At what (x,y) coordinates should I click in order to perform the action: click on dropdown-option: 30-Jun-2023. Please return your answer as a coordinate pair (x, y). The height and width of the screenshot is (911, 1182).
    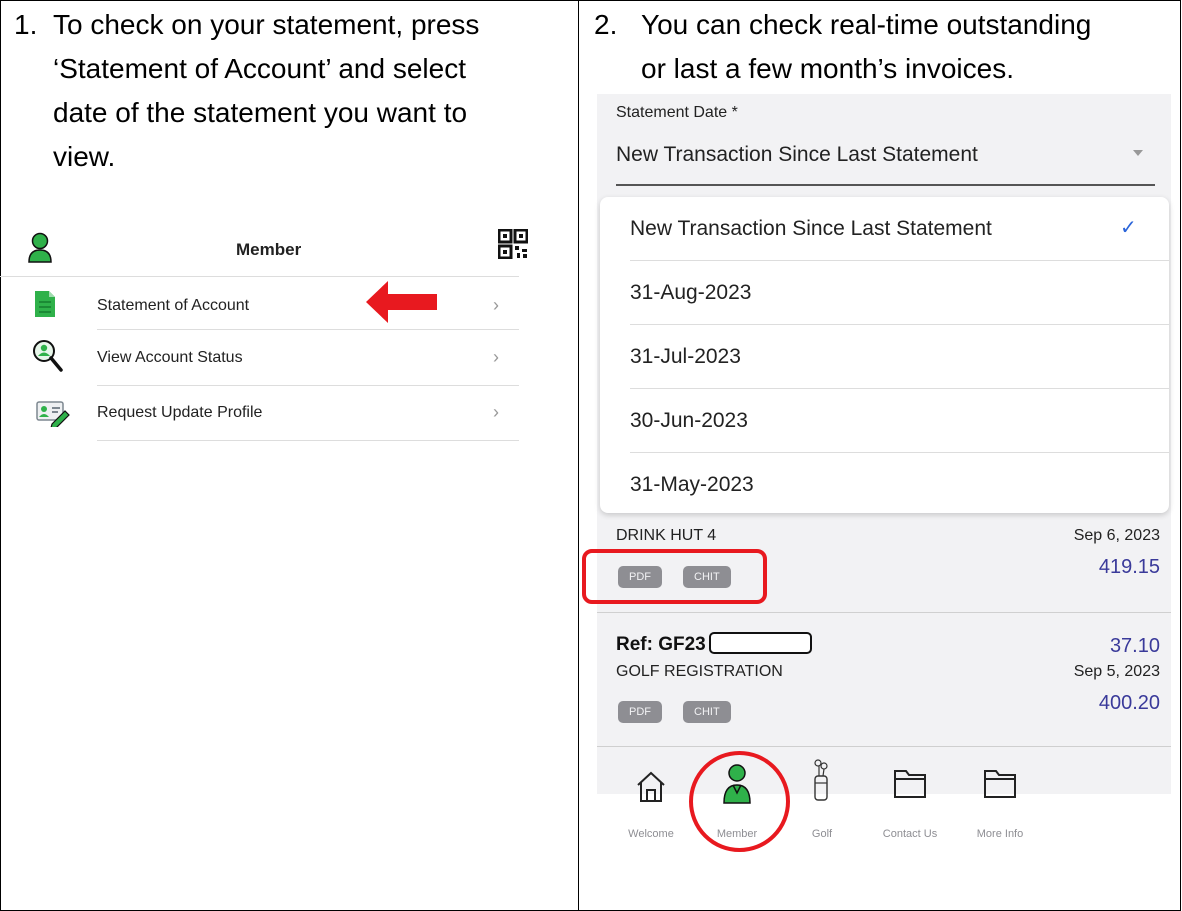
    Looking at the image, I should click on (899, 421).